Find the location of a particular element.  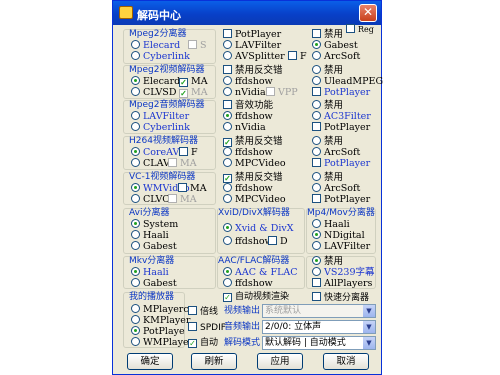

checkbox-double-line: 倍线 is located at coordinates (203, 312).